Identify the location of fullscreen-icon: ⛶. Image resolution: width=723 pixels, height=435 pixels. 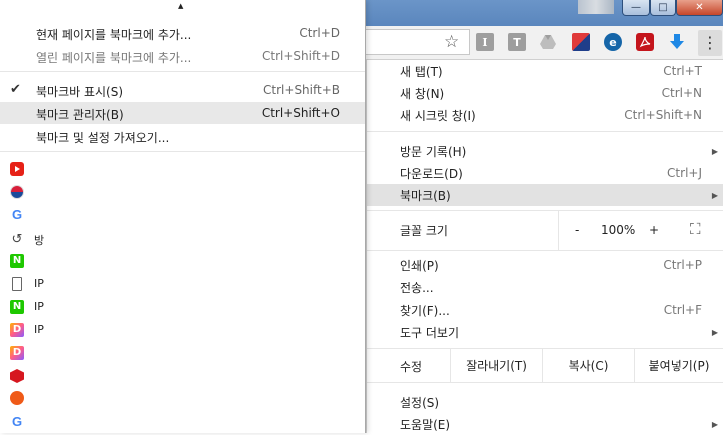
(695, 229).